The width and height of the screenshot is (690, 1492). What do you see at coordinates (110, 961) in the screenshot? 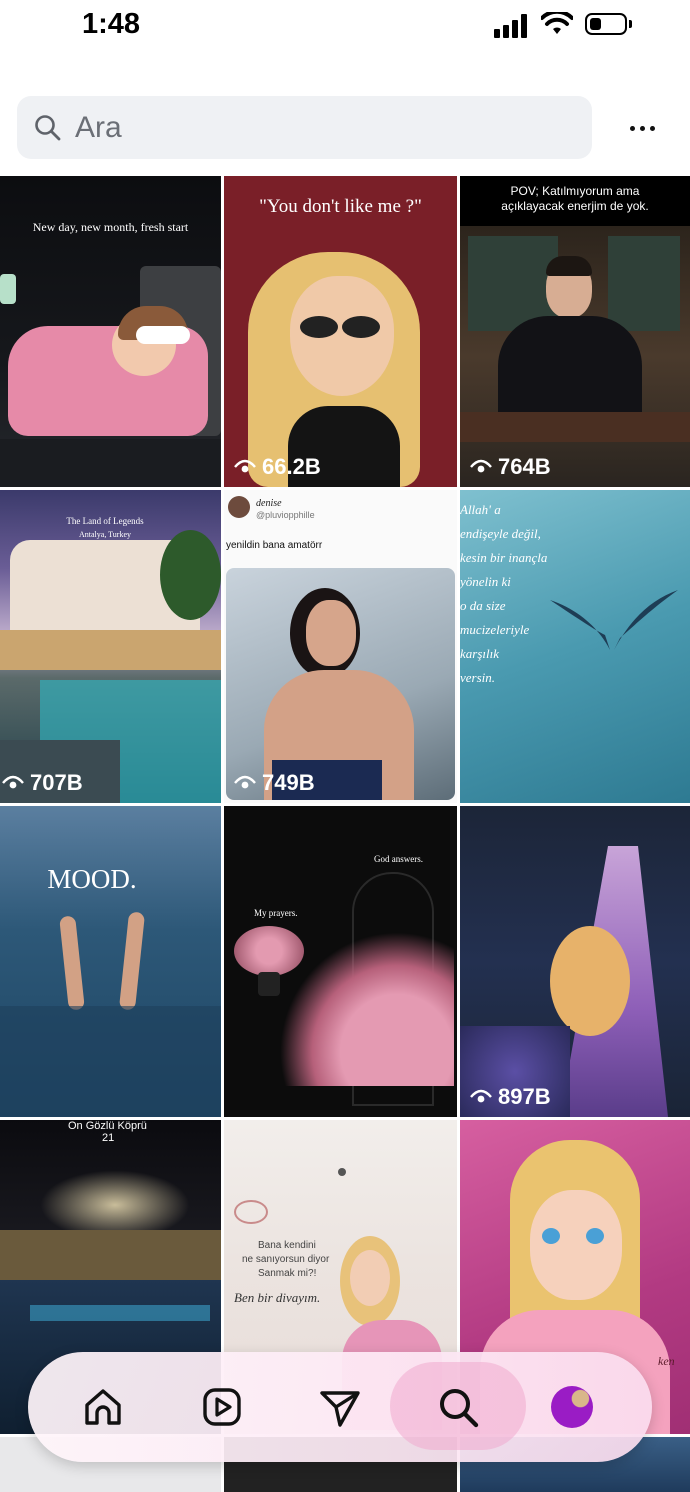
I see `explore-tile-7: MOOD.` at bounding box center [110, 961].